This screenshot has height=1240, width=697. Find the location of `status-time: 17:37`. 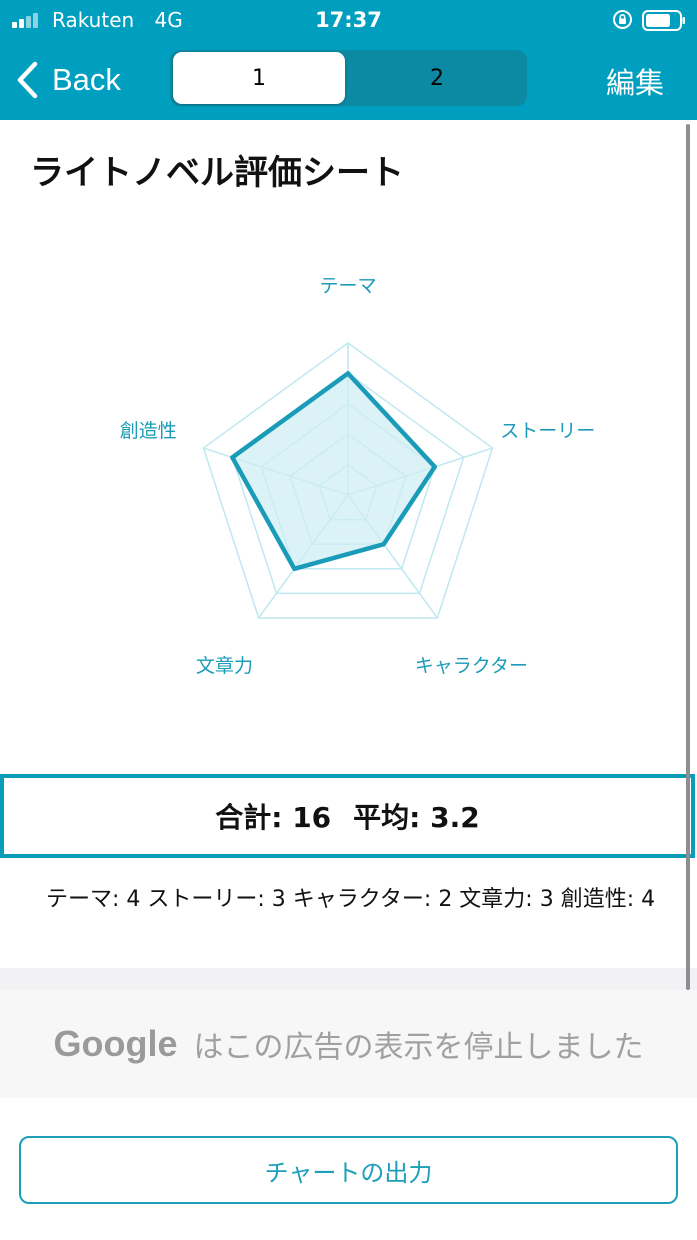

status-time: 17:37 is located at coordinates (348, 20).